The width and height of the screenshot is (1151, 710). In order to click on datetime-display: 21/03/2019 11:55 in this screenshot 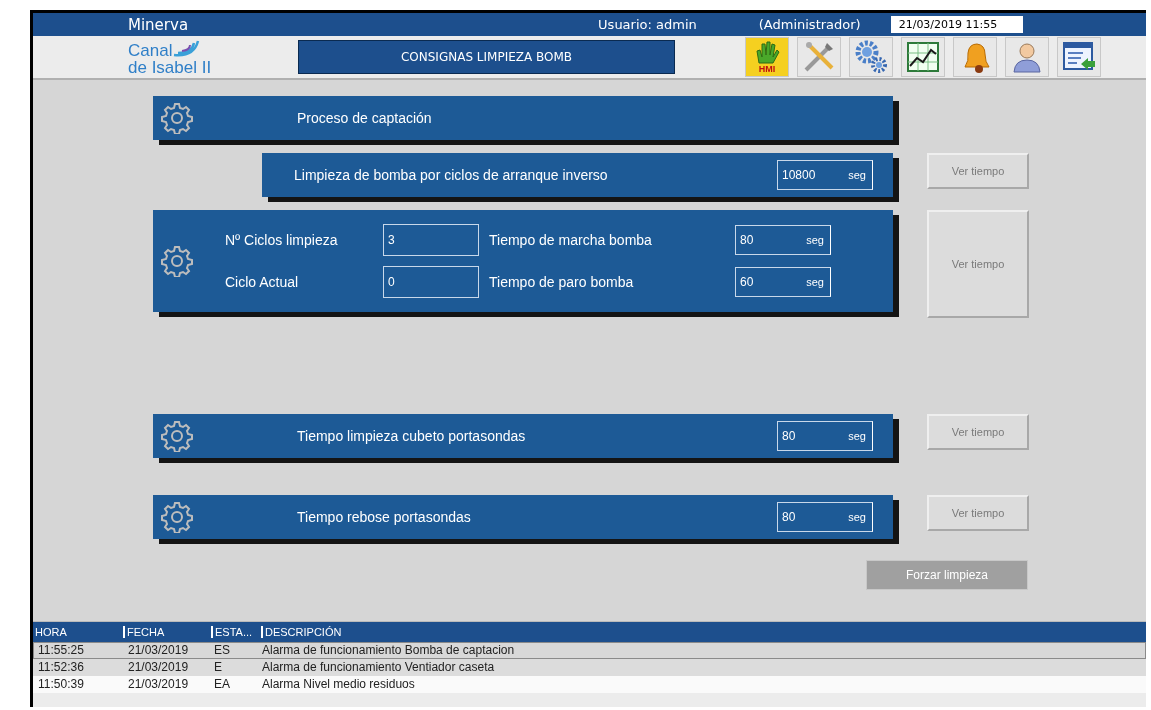, I will do `click(956, 24)`.